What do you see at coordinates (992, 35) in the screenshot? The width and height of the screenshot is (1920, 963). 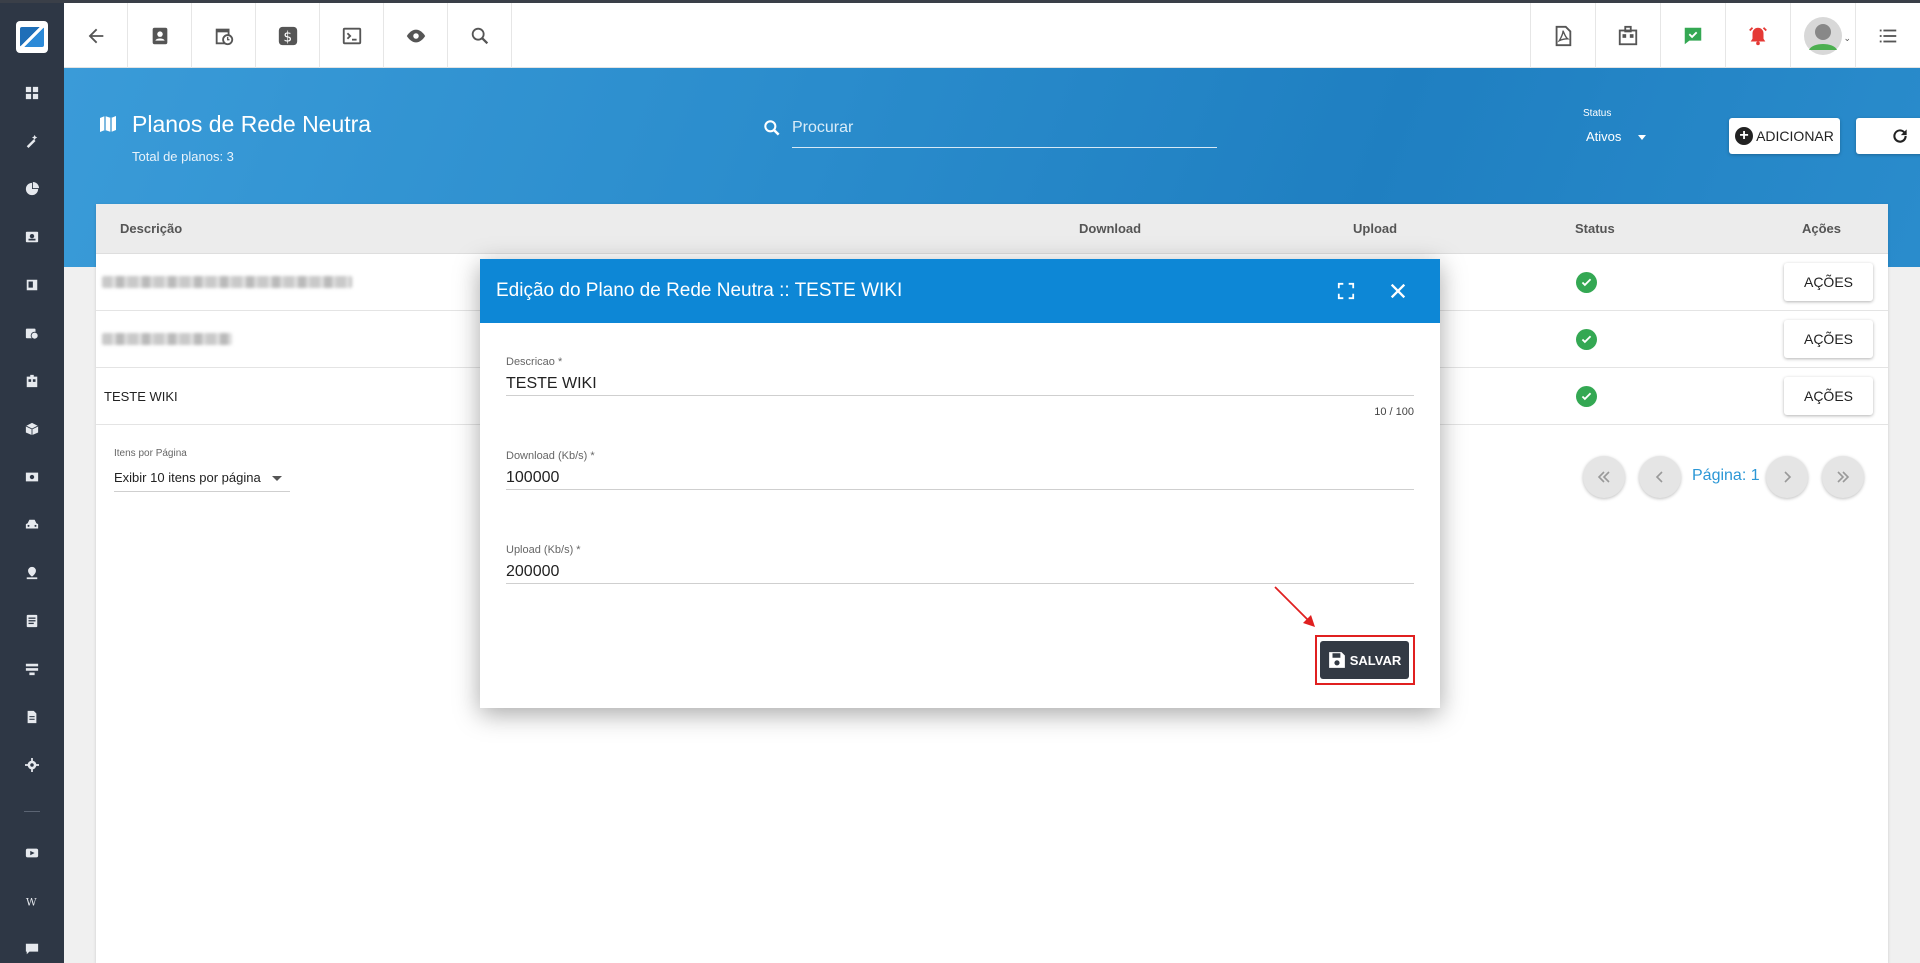 I see `top-toolbar: $ ⌄` at bounding box center [992, 35].